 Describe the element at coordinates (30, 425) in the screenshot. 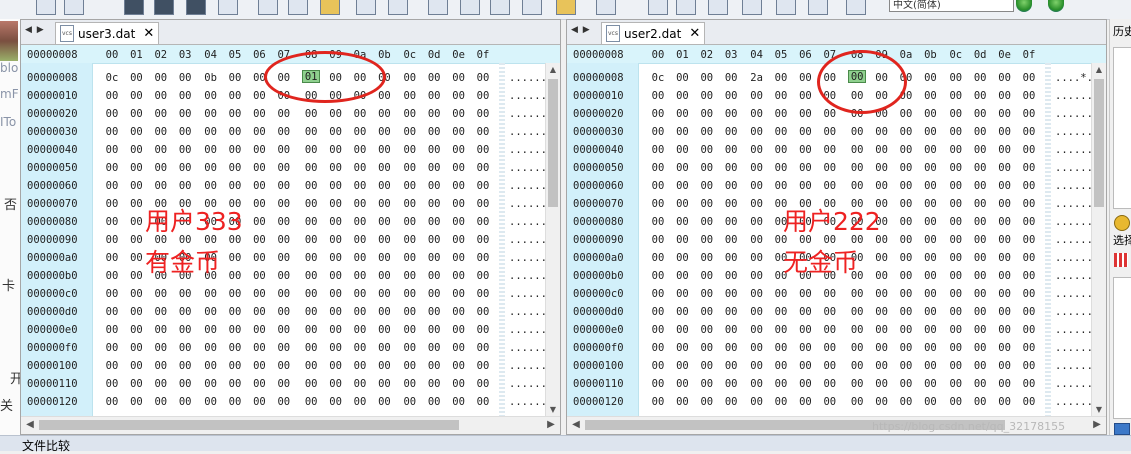

I see `scroll-left-icon: ◀` at that location.